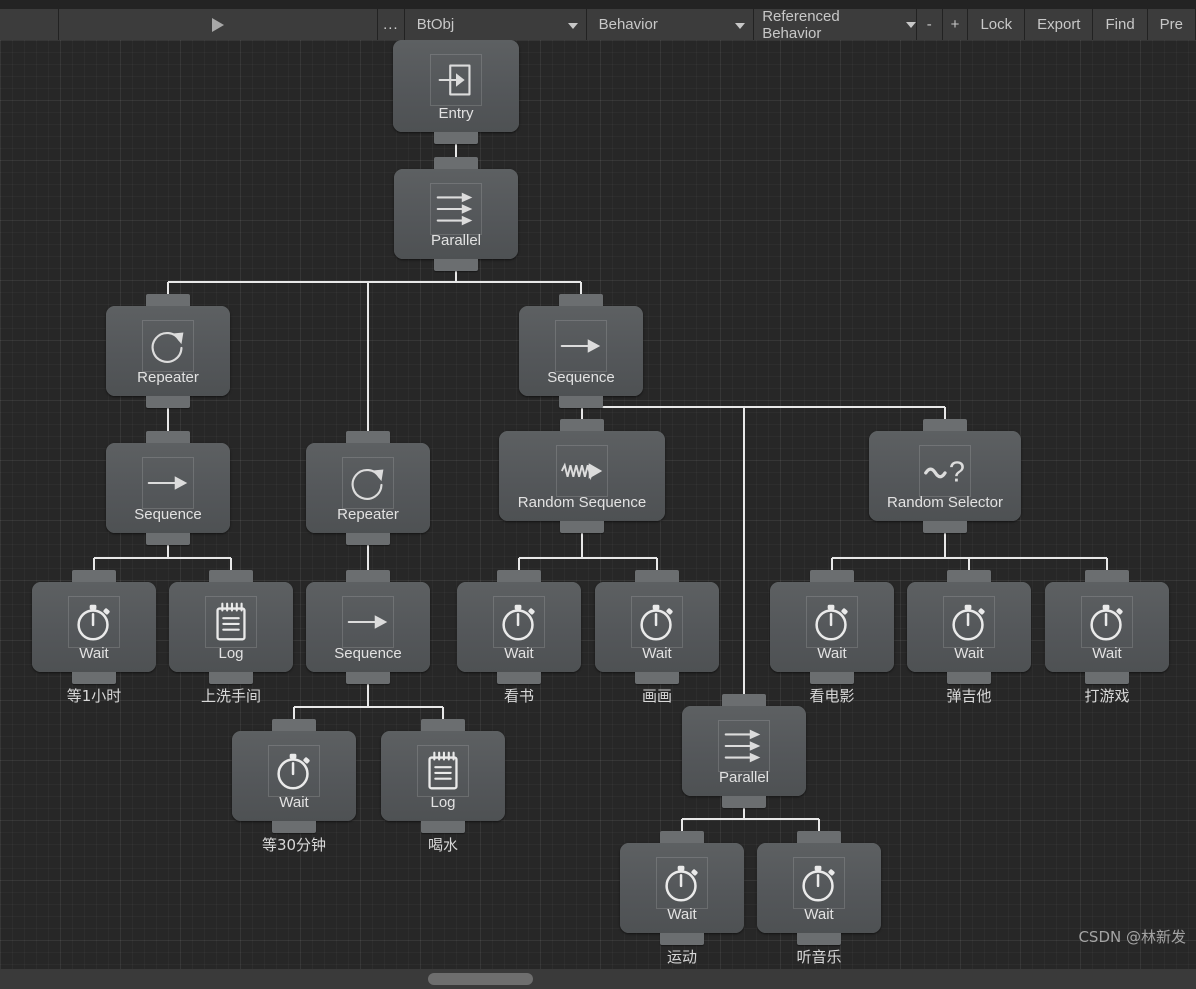  I want to click on node-wait3: Wait, so click(657, 627).